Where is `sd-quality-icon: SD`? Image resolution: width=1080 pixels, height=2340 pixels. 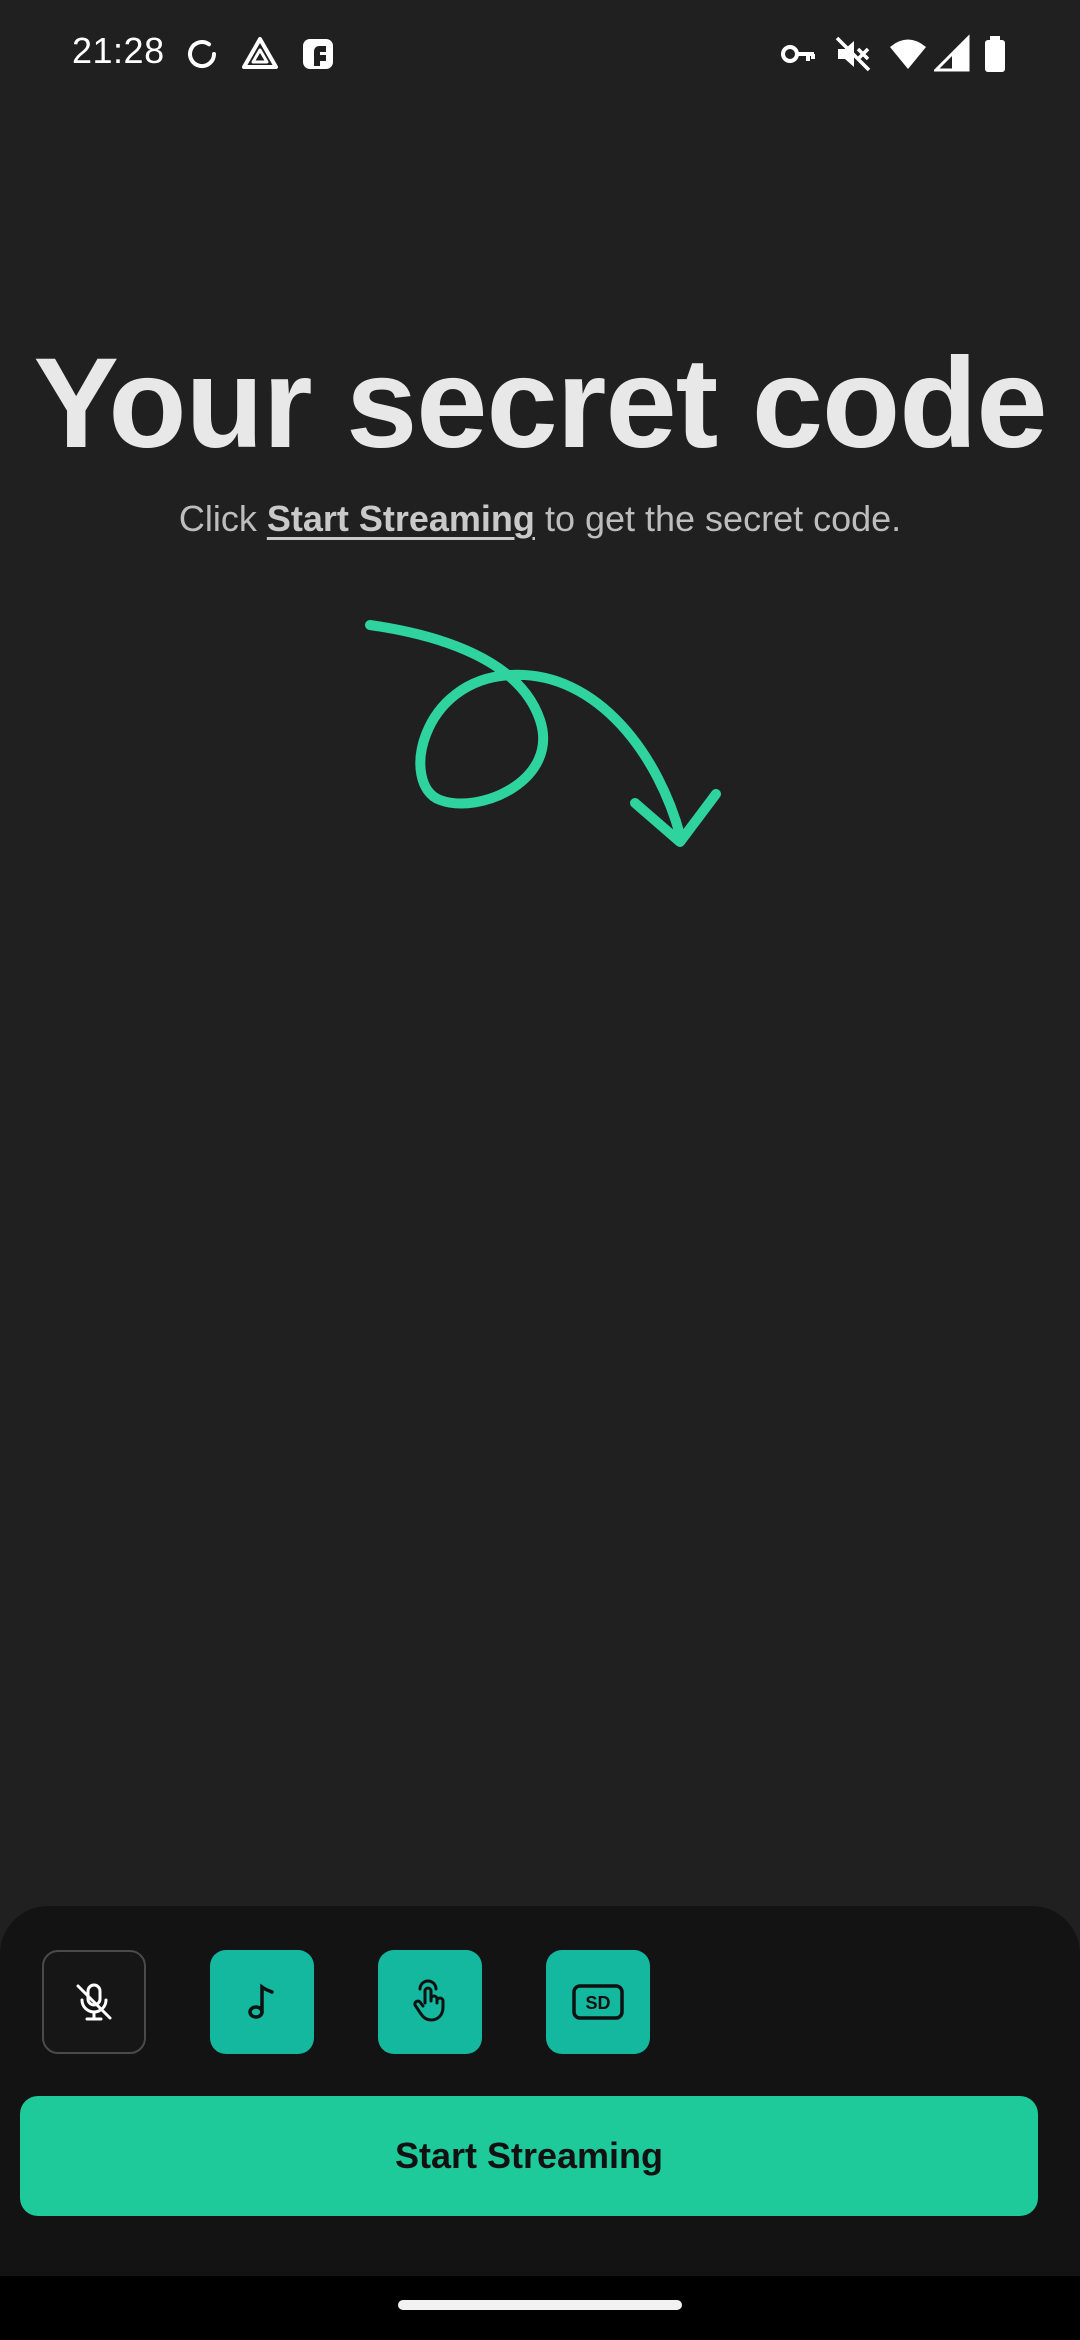 sd-quality-icon: SD is located at coordinates (598, 2002).